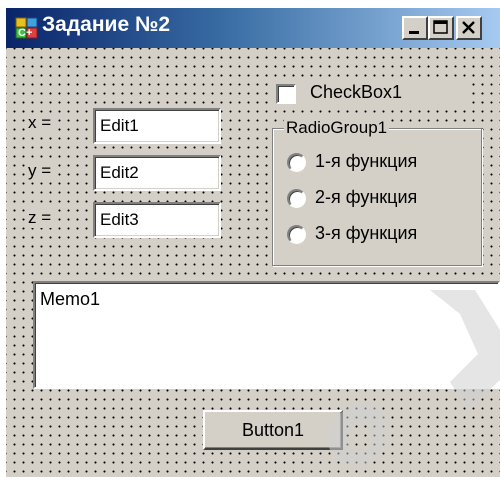  What do you see at coordinates (40, 218) in the screenshot?
I see `label-z: z =` at bounding box center [40, 218].